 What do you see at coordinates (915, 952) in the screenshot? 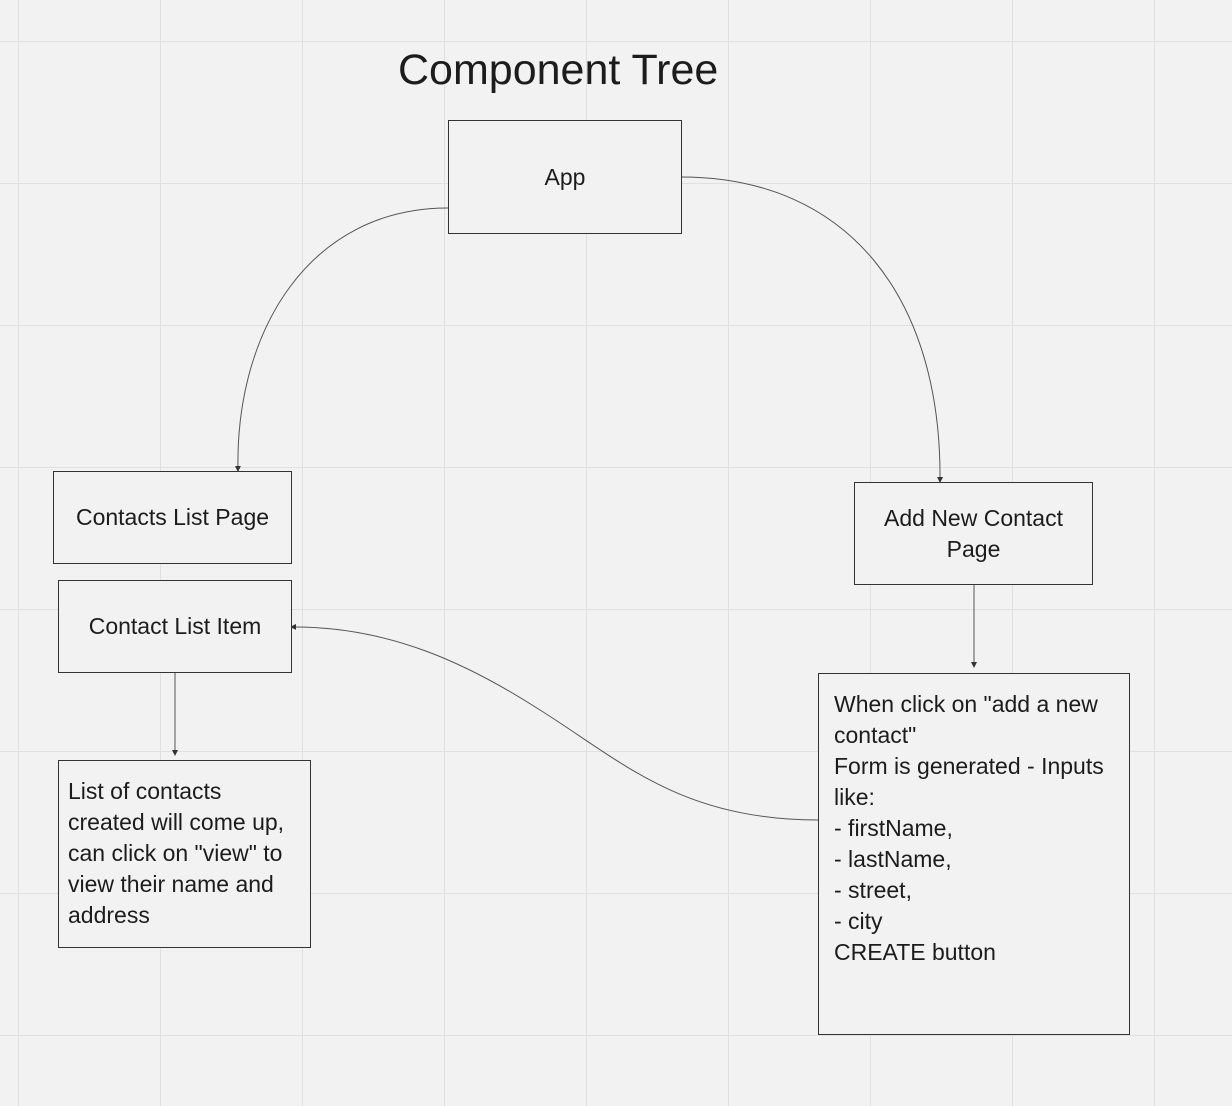
I see `form-note-line: CREATE button` at bounding box center [915, 952].